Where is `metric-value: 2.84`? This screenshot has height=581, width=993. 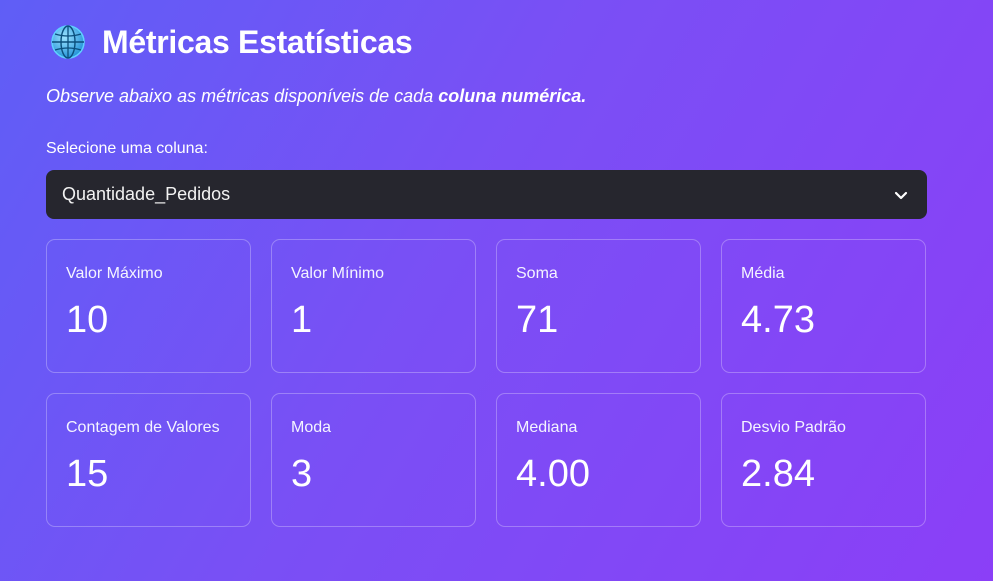 metric-value: 2.84 is located at coordinates (778, 474).